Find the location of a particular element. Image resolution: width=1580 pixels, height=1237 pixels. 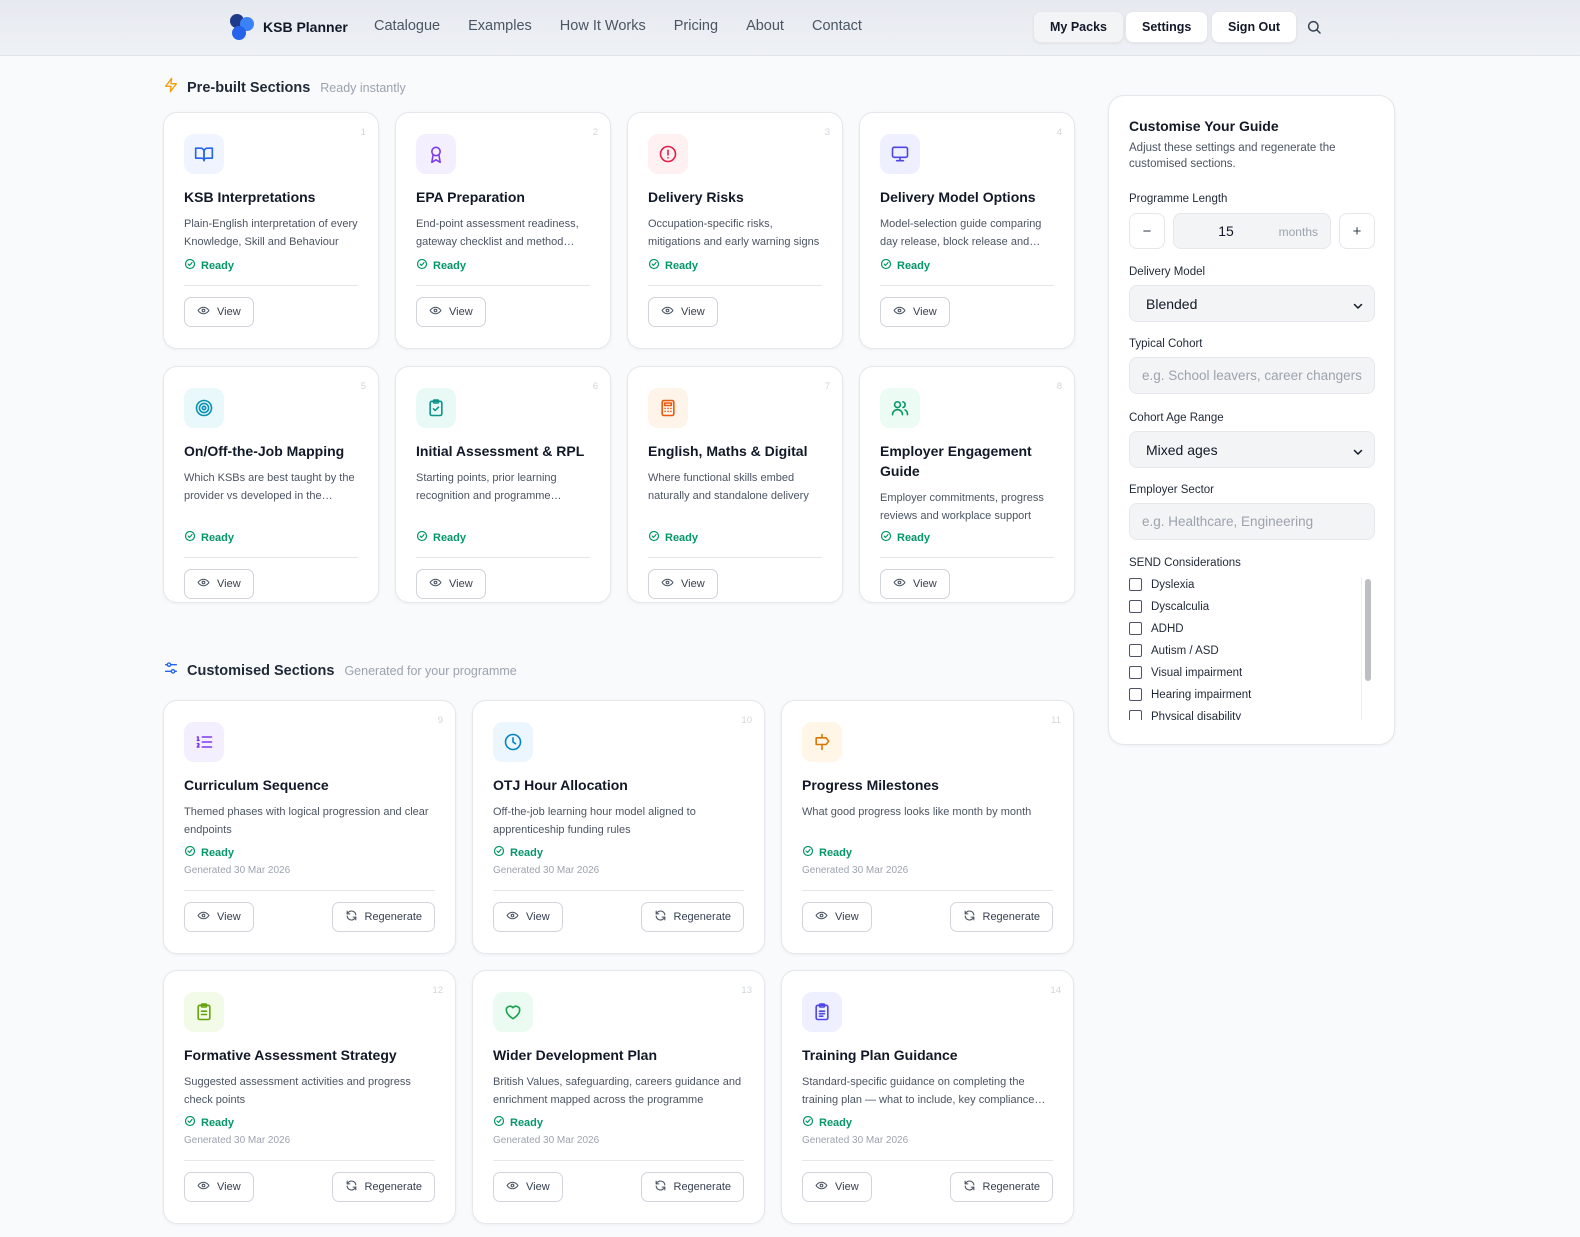

card-title: Delivery Risks is located at coordinates (696, 197).